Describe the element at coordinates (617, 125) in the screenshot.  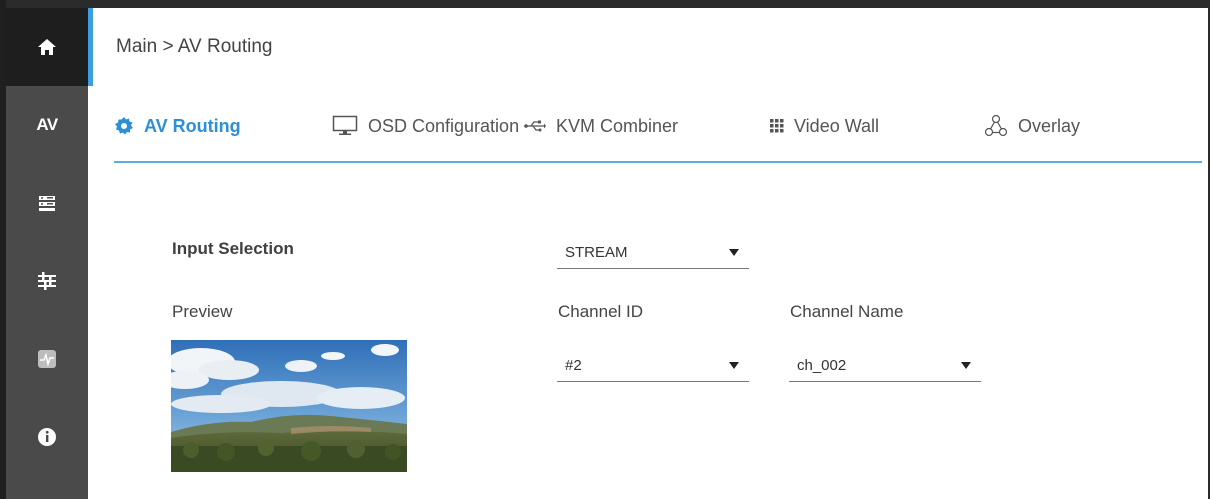
I see `tab-kvm-combiner-label: KVM Combiner` at that location.